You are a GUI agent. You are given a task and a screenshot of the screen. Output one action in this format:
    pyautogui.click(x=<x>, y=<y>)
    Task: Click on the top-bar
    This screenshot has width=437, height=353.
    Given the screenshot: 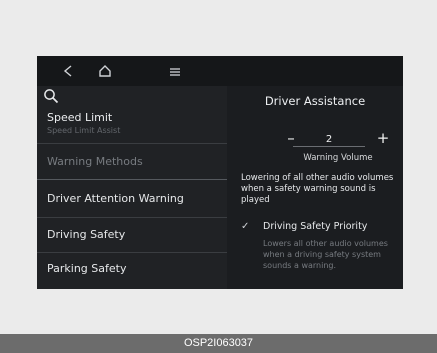 What is the action you would take?
    pyautogui.click(x=220, y=71)
    